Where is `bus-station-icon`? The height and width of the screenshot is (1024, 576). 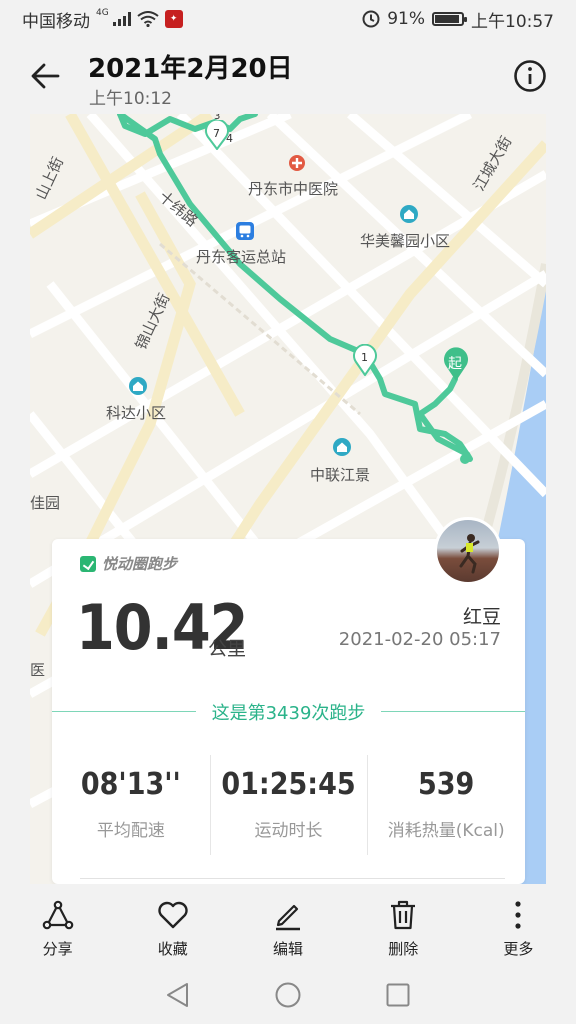
bus-station-icon is located at coordinates (245, 231).